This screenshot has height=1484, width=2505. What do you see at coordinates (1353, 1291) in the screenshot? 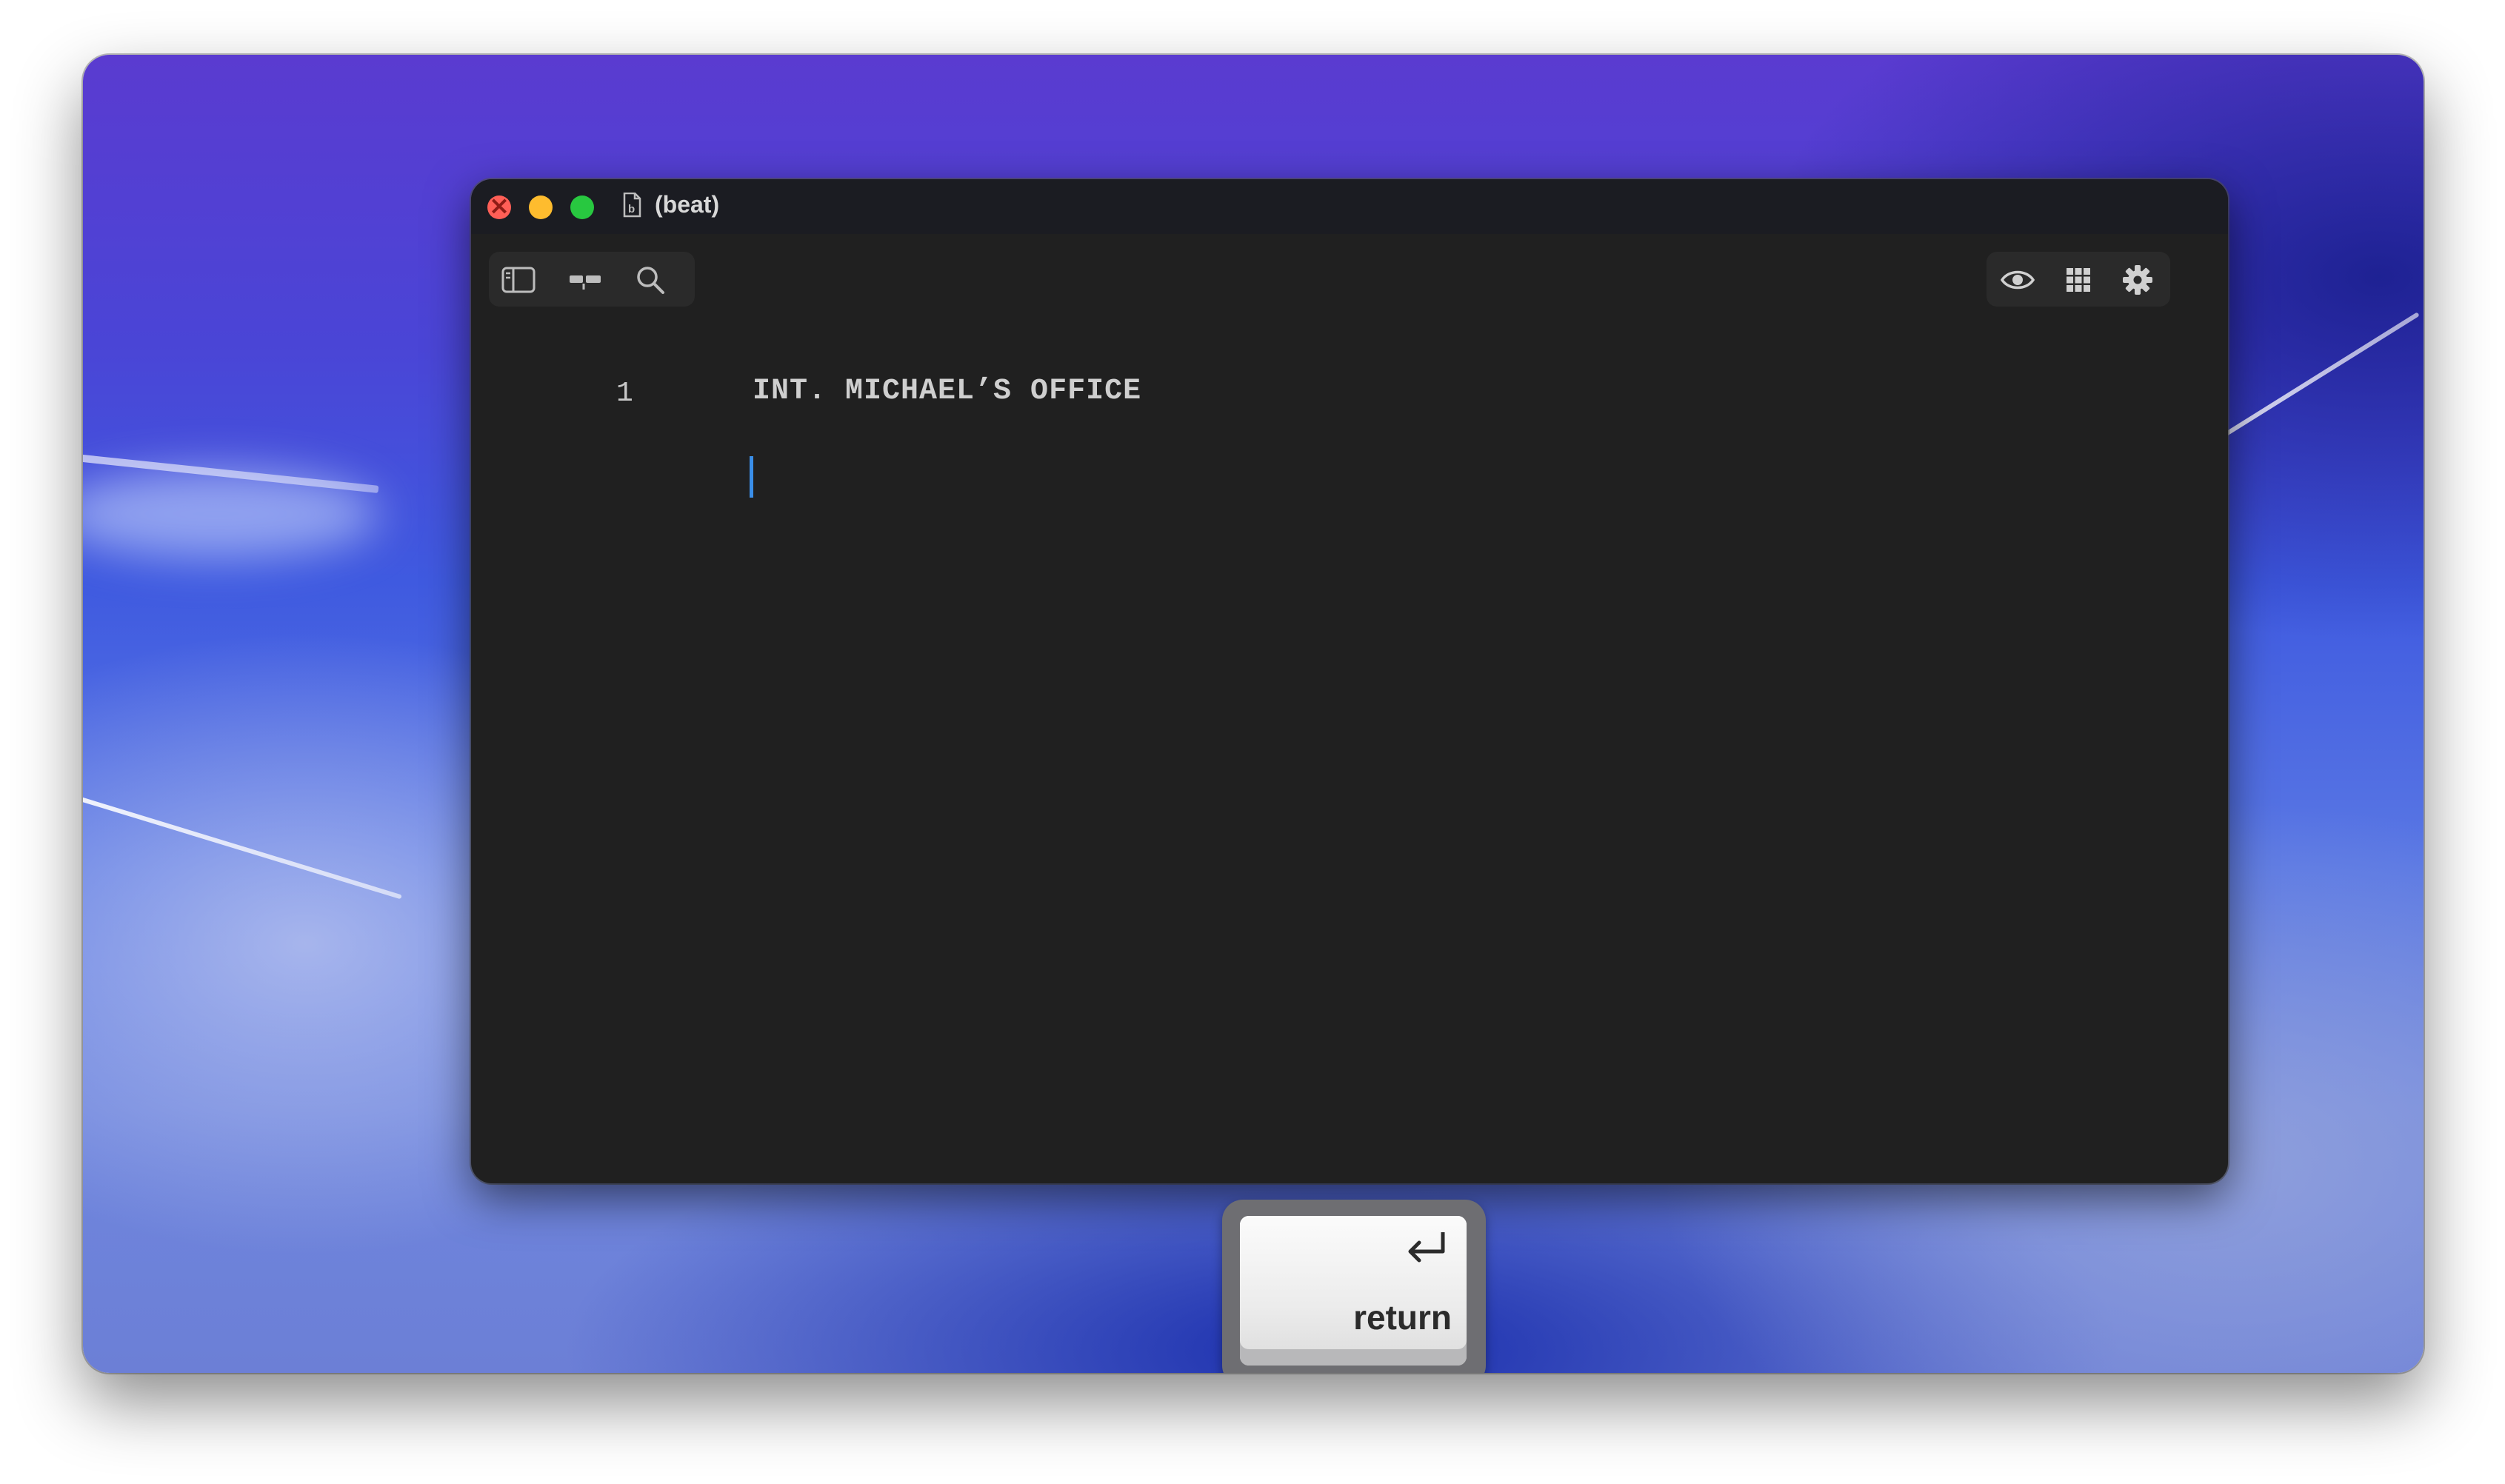
I see `return-key: return` at bounding box center [1353, 1291].